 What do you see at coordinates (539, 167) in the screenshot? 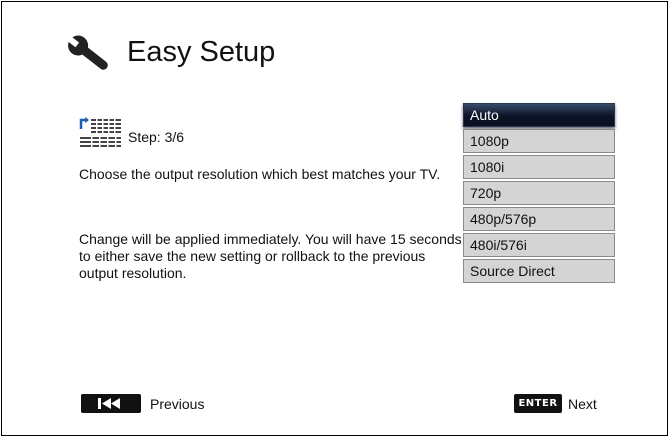
I see `option-1080i: 1080i` at bounding box center [539, 167].